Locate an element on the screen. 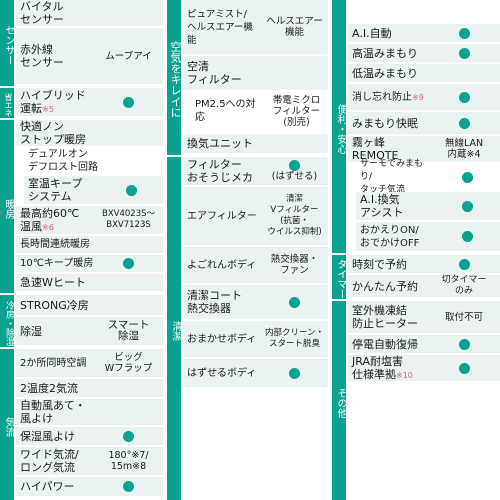  spec-row: 保湿風よけ is located at coordinates (89, 437).